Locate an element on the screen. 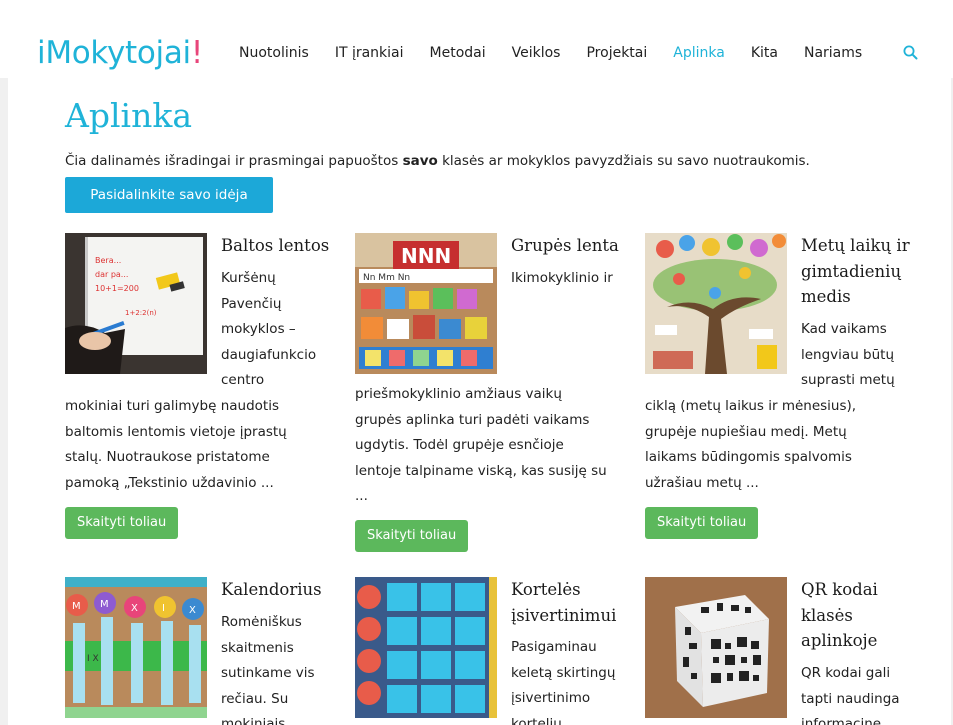 The width and height of the screenshot is (953, 725). article-title: Kalendorius is located at coordinates (276, 590).